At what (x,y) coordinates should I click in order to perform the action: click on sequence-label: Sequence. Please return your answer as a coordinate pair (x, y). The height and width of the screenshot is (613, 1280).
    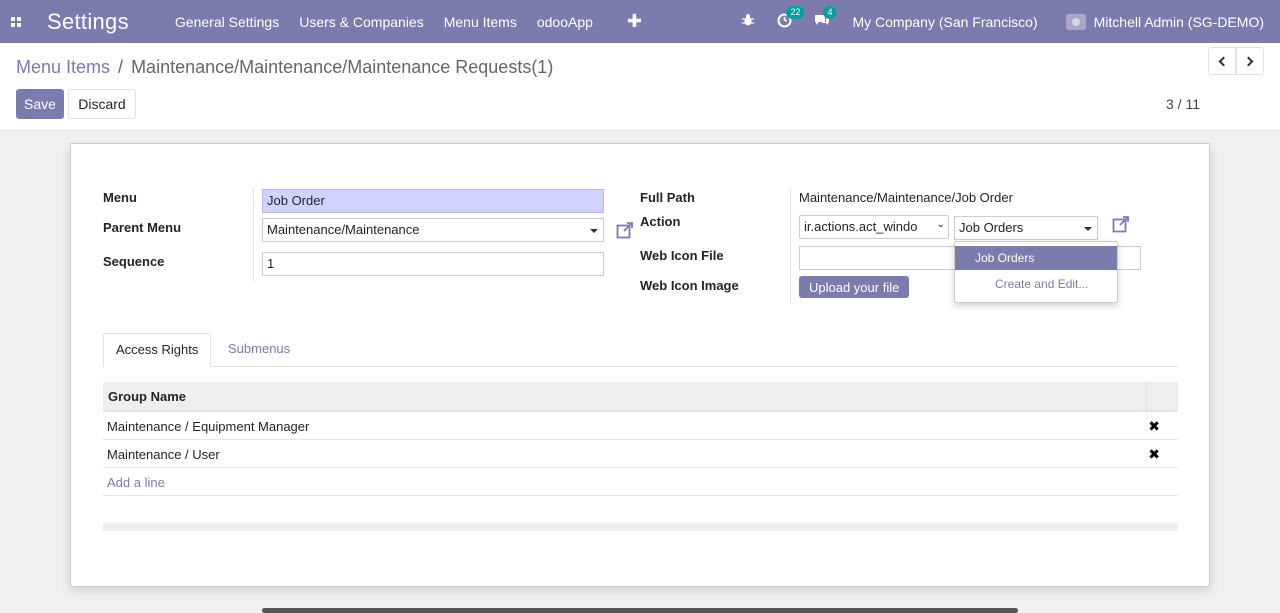
    Looking at the image, I should click on (134, 261).